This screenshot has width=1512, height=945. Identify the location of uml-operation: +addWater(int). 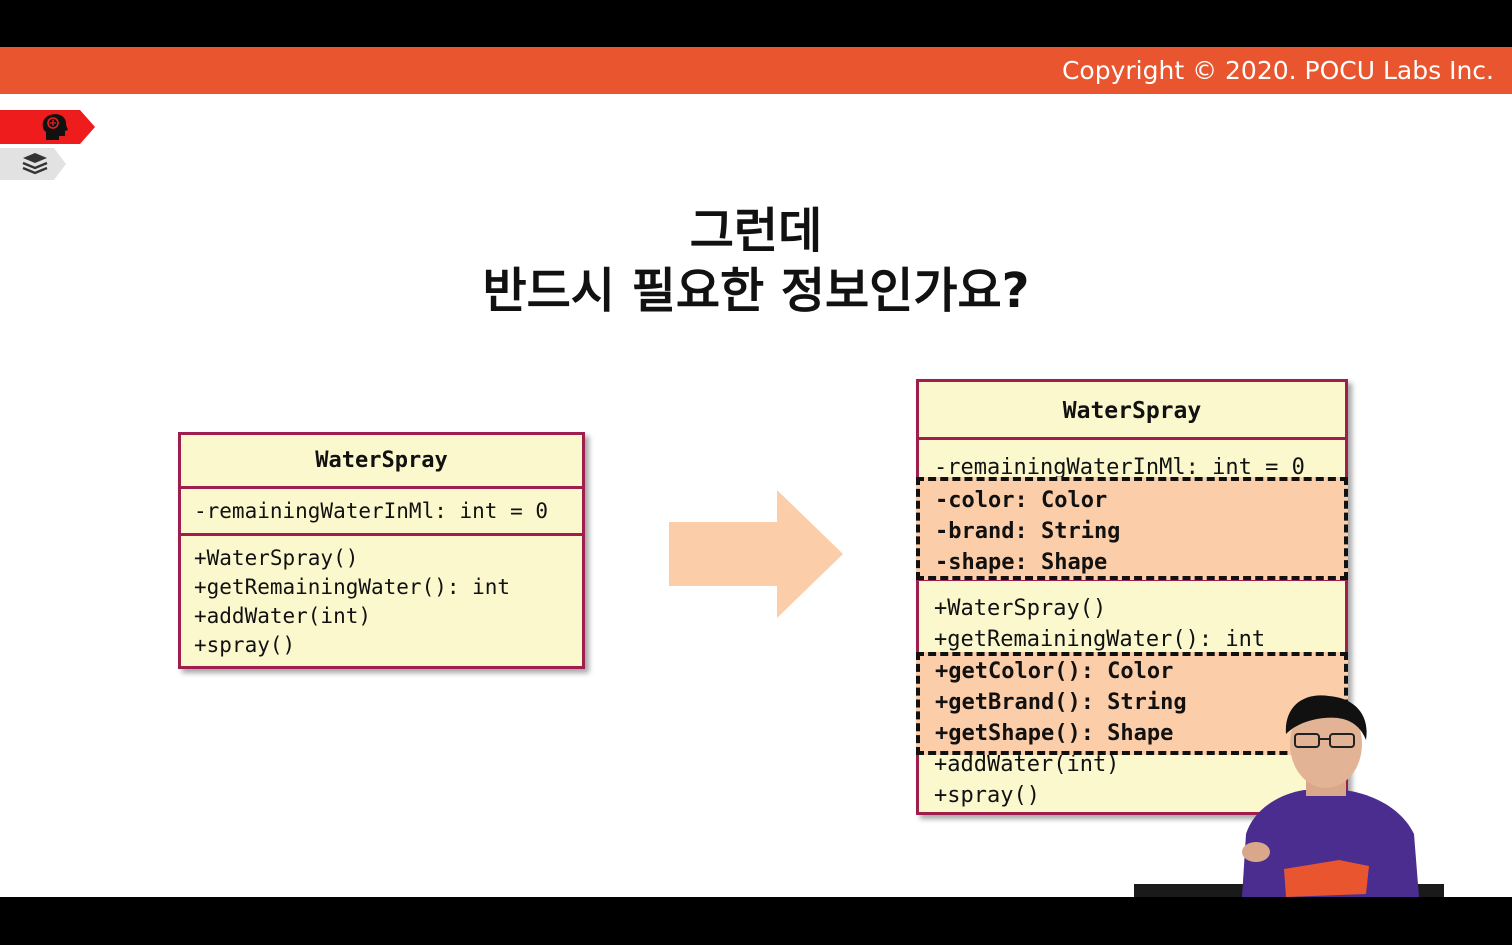
(283, 616).